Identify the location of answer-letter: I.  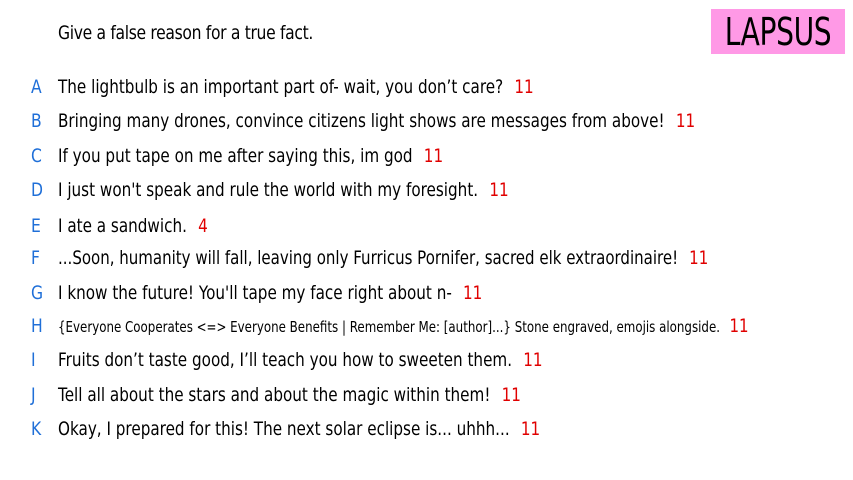
(33, 360).